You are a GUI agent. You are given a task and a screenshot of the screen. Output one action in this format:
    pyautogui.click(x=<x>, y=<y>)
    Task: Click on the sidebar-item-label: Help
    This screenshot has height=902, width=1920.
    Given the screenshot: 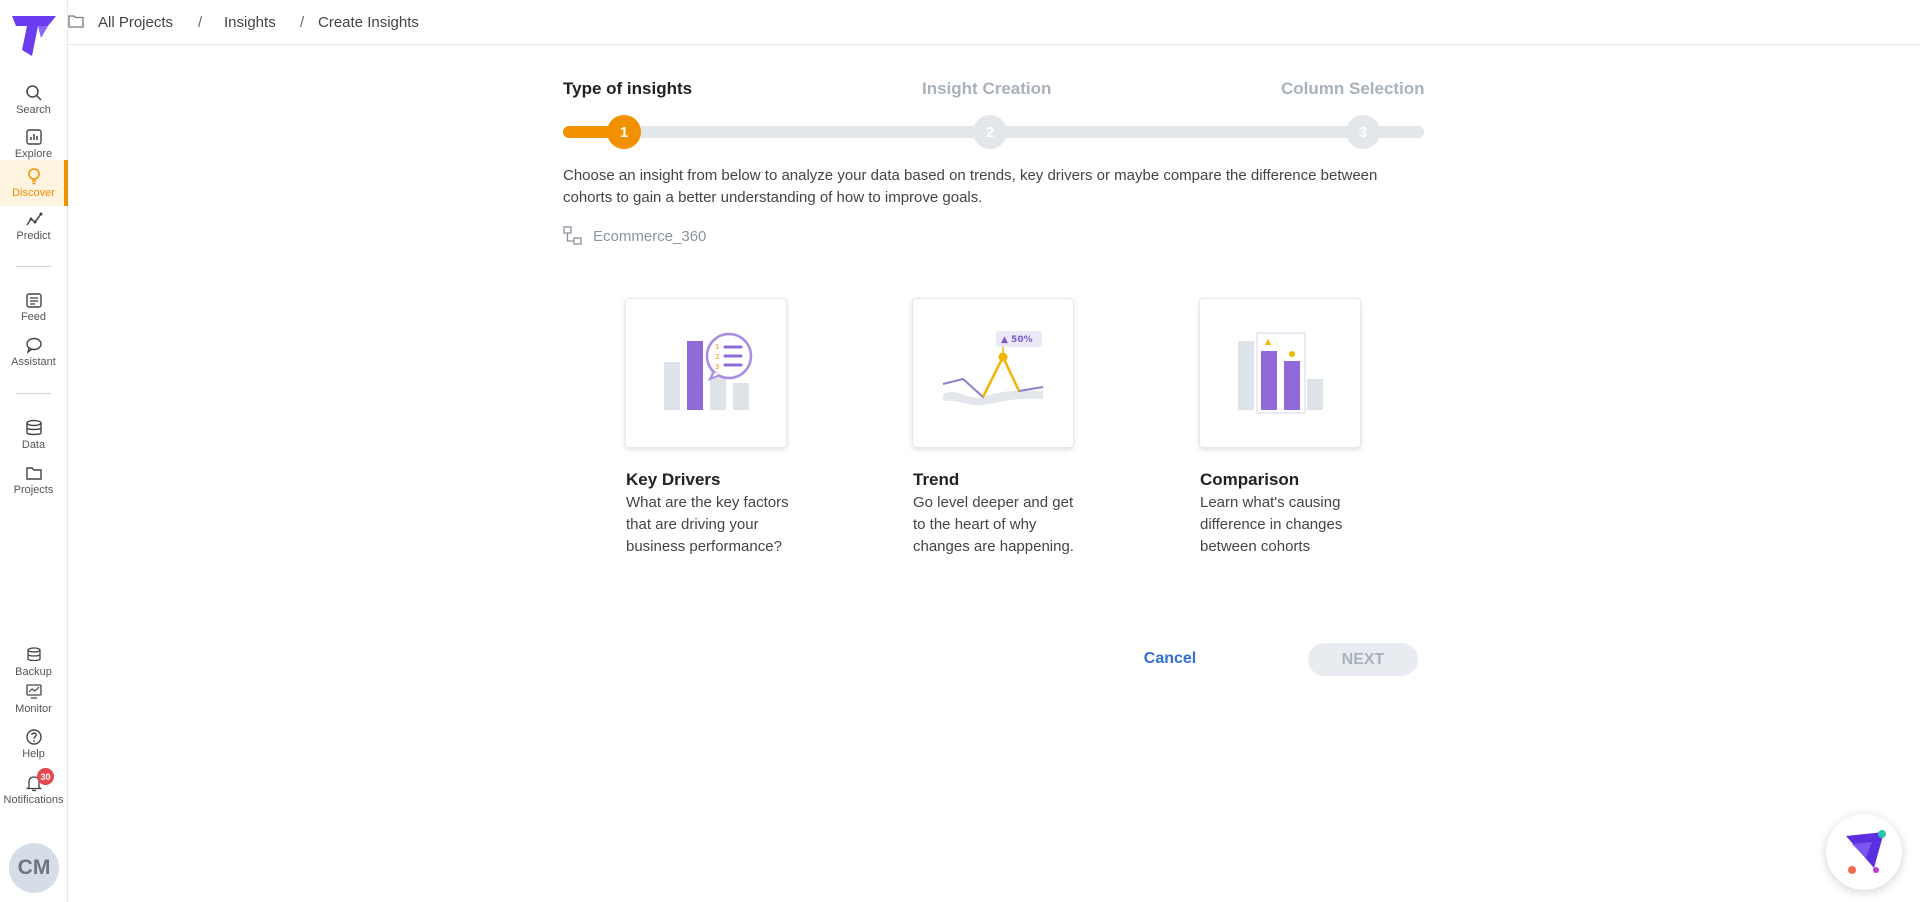 What is the action you would take?
    pyautogui.click(x=33, y=754)
    